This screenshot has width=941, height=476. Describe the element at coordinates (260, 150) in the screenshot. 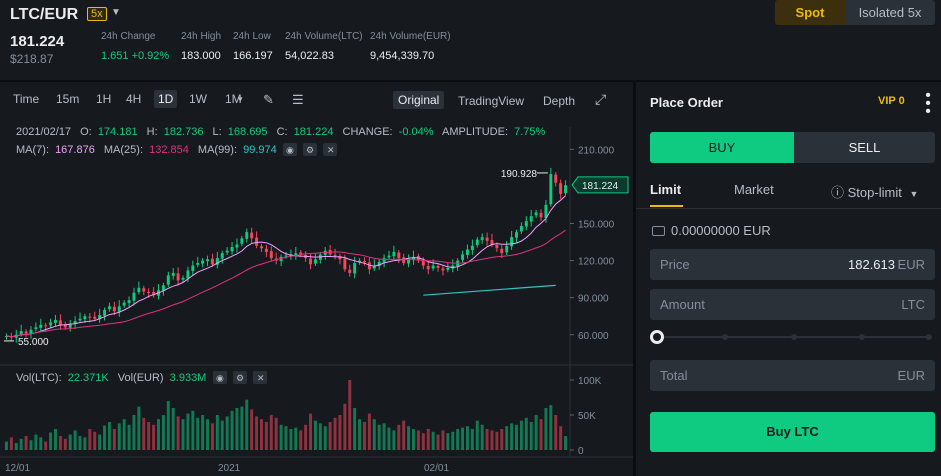

I see `ma99-value: 99.974` at that location.